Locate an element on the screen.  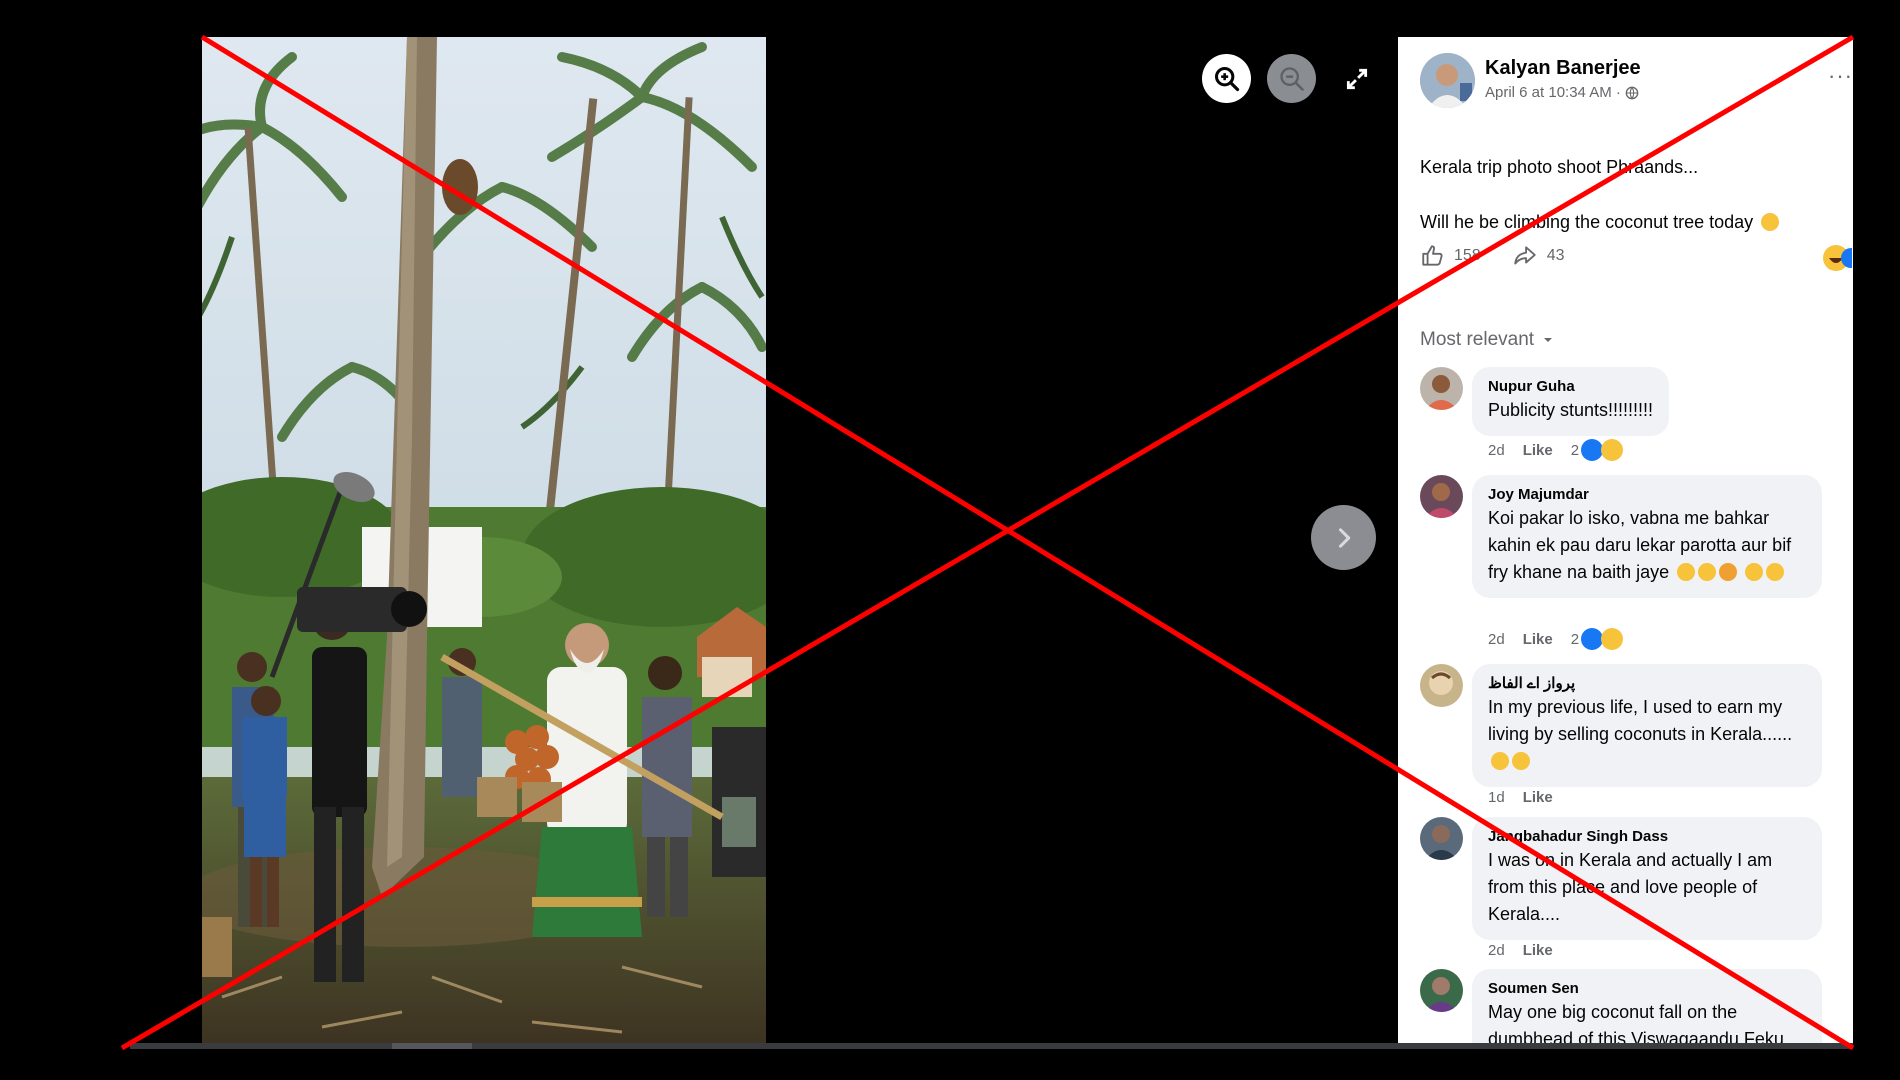
zoom-out-icon is located at coordinates (1291, 78).